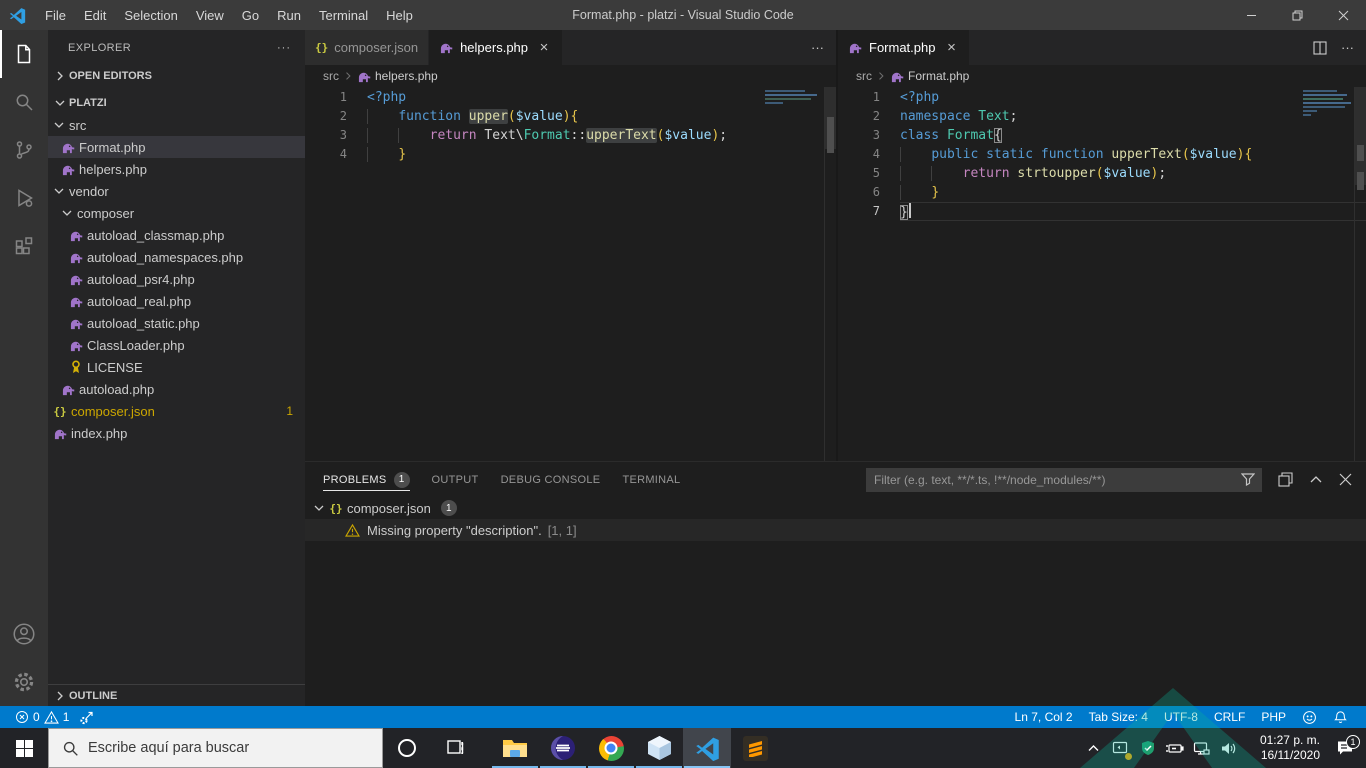 The height and width of the screenshot is (768, 1366). I want to click on extensions-icon, so click(24, 246).